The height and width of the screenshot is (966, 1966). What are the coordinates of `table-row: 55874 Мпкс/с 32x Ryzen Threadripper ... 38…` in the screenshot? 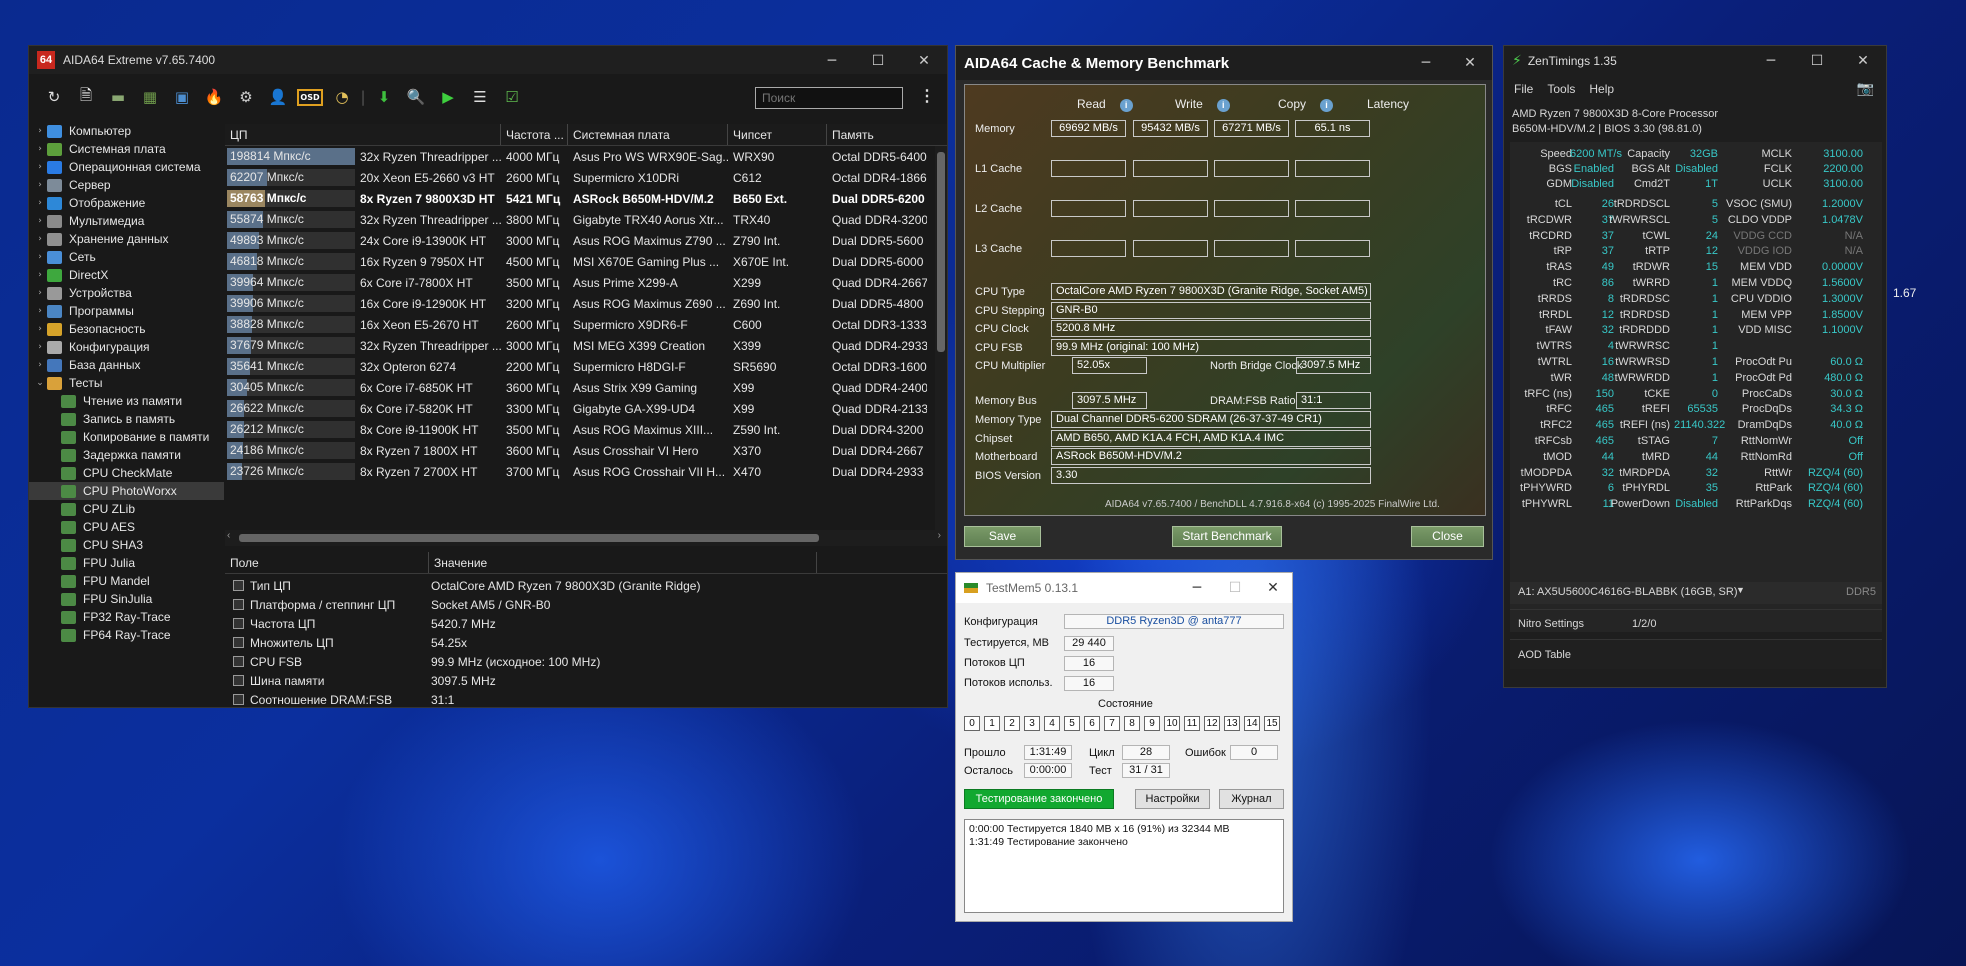 It's located at (586, 219).